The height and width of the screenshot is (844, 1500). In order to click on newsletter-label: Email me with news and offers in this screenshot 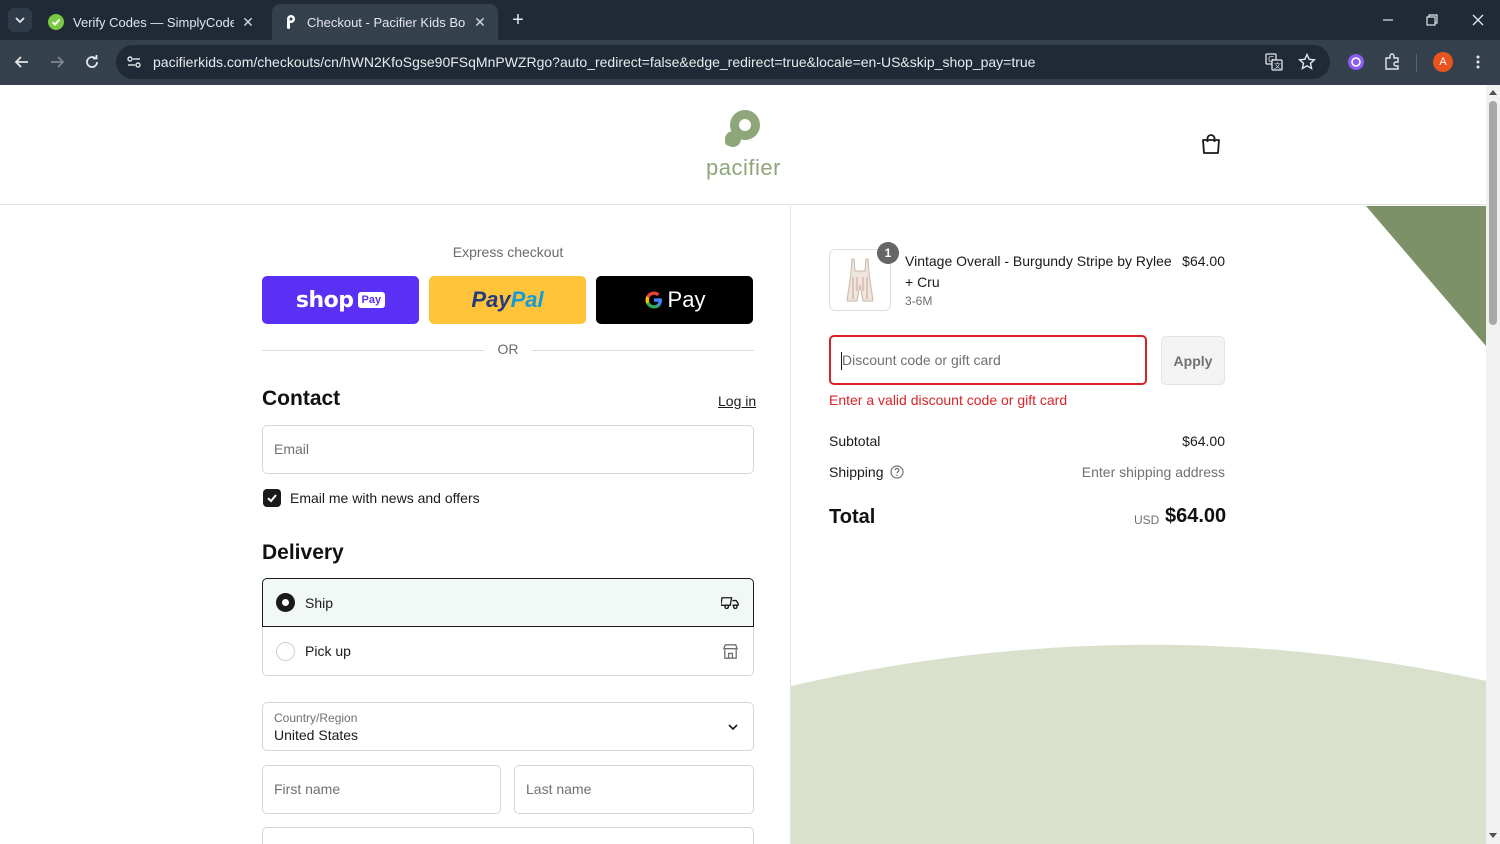, I will do `click(385, 498)`.